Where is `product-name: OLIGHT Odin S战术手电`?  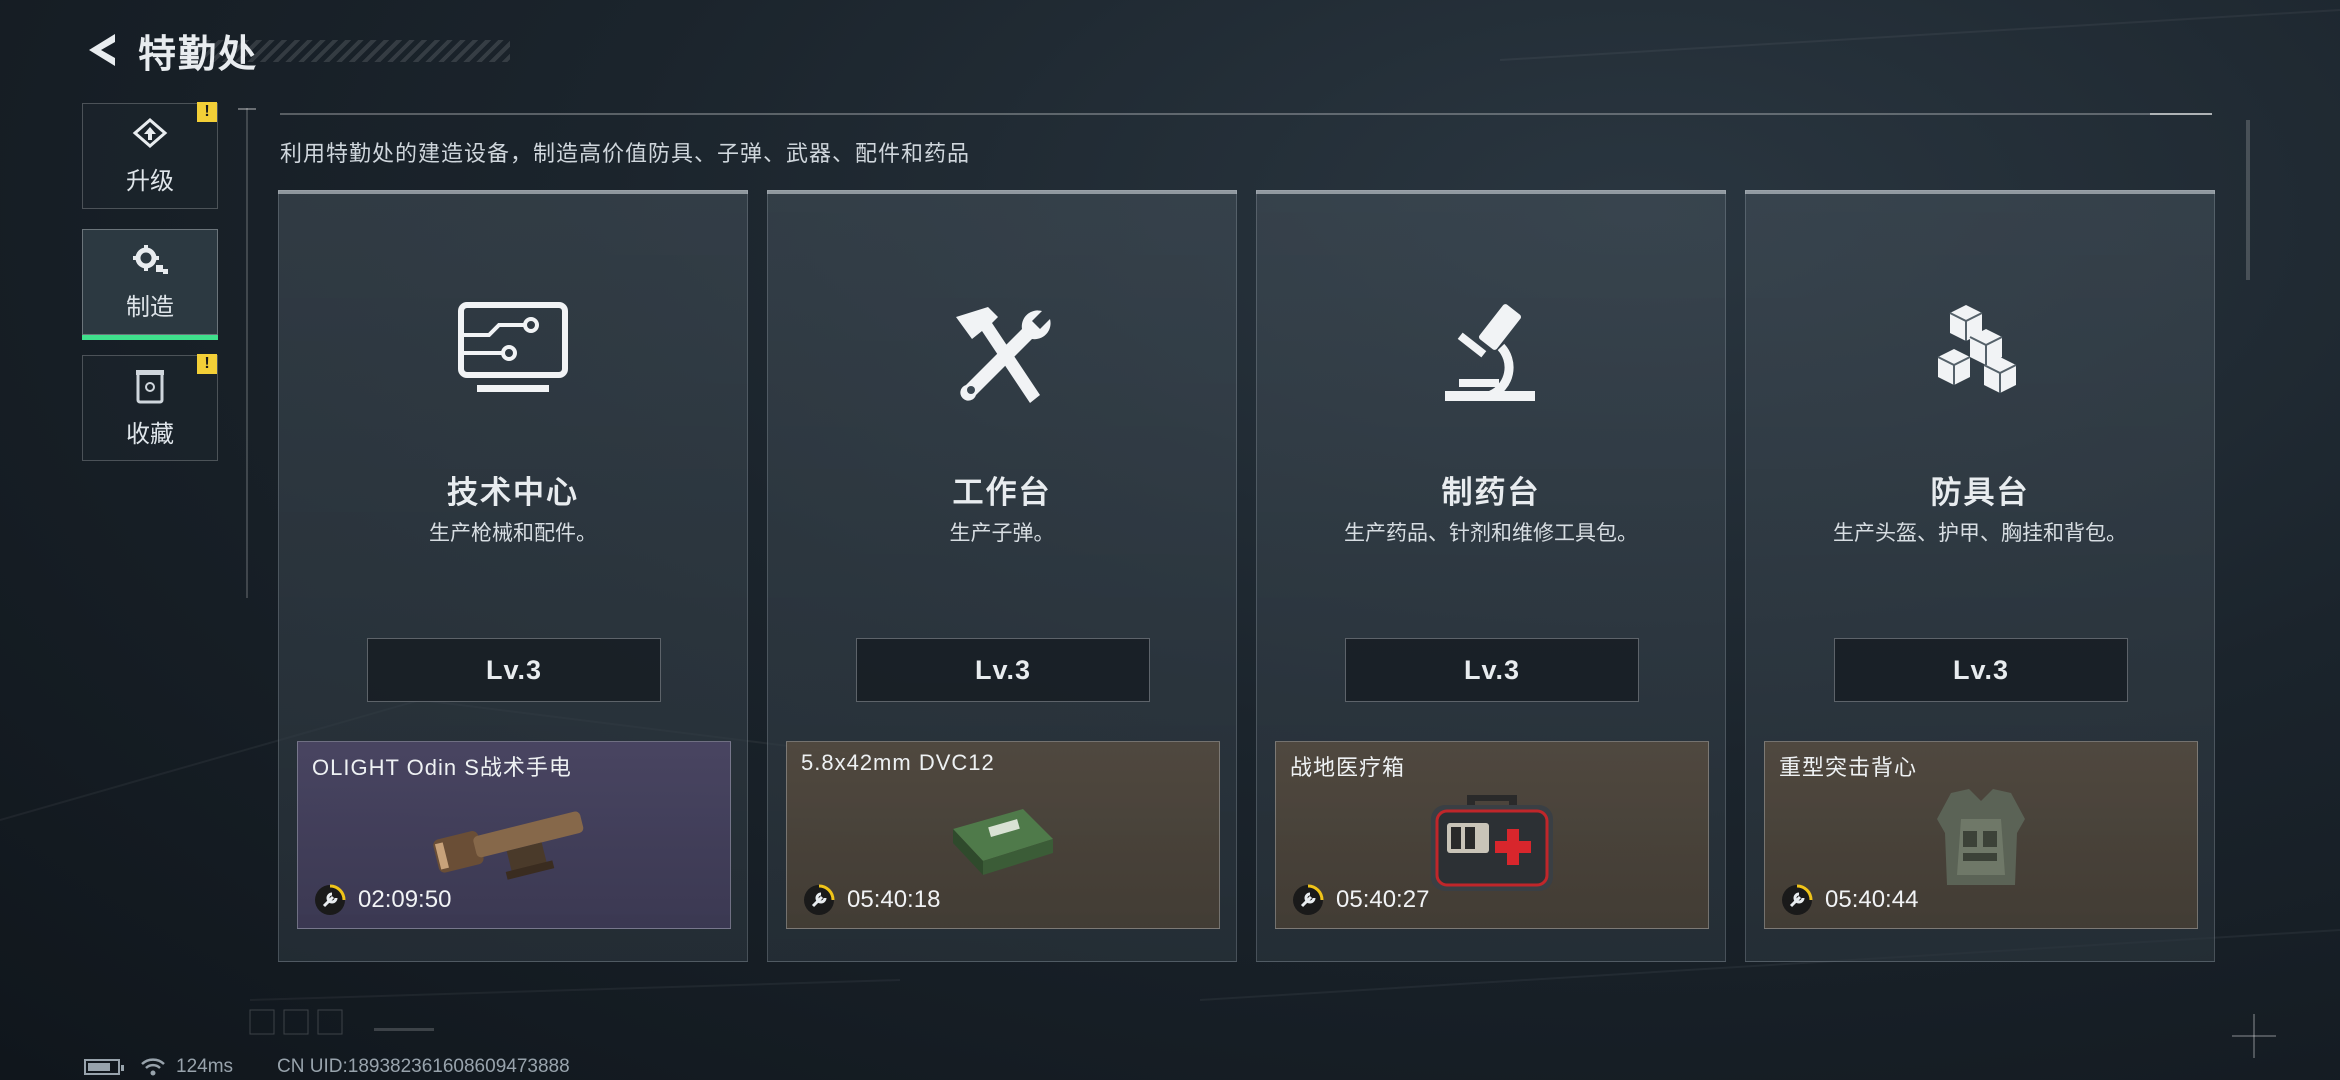
product-name: OLIGHT Odin S战术手电 is located at coordinates (442, 767).